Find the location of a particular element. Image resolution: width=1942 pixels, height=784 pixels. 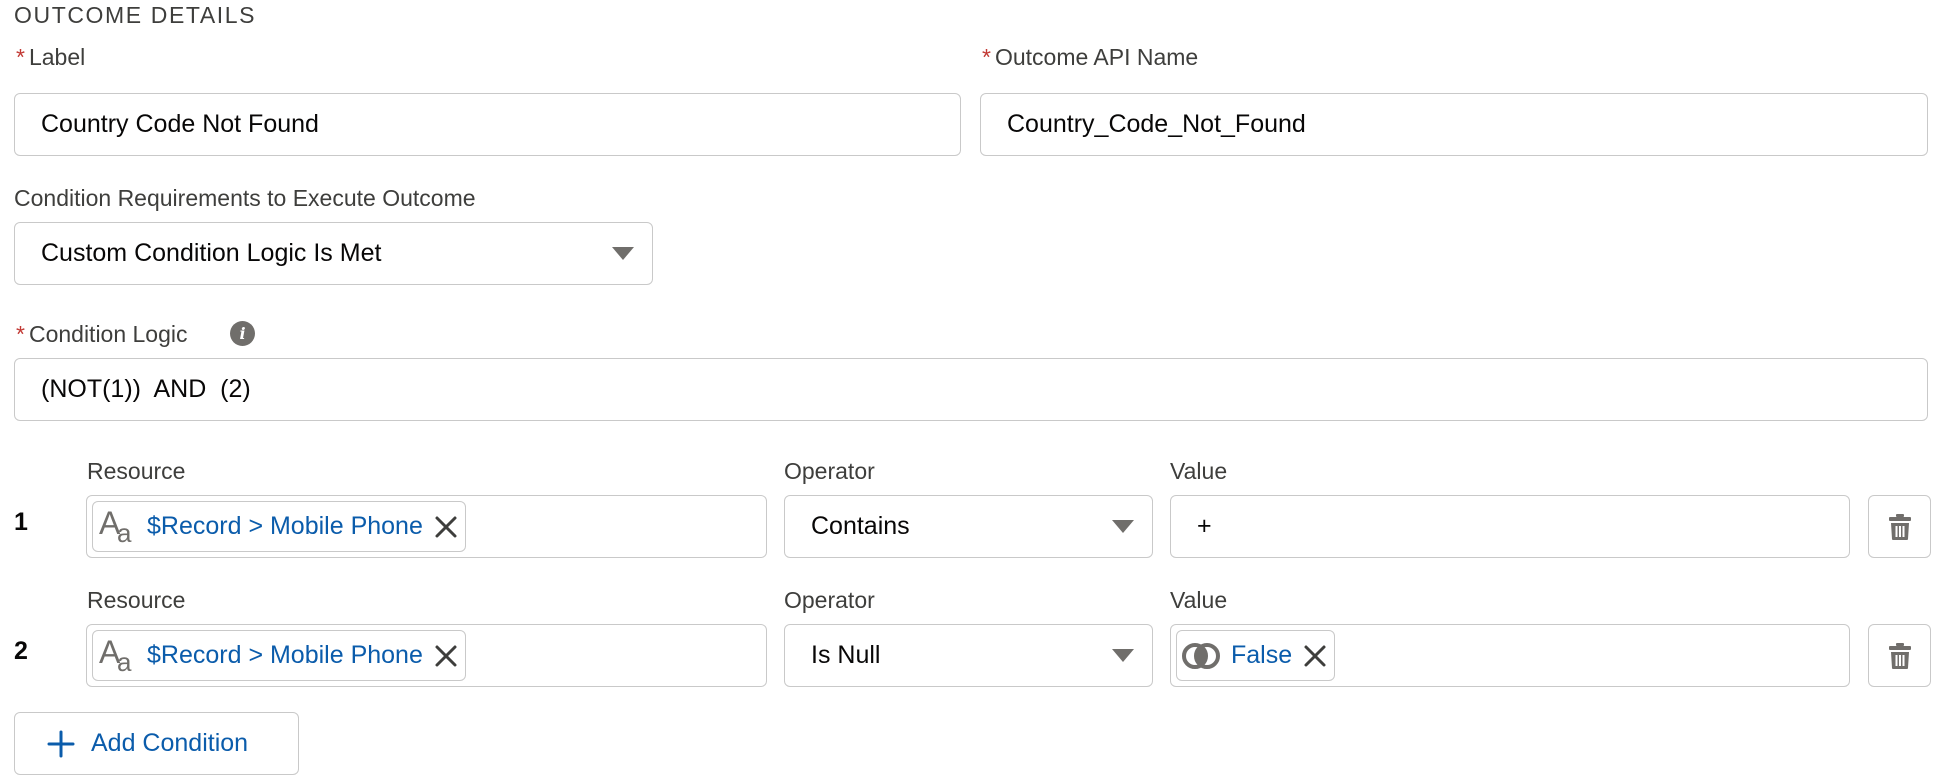

label-field-label: * Label is located at coordinates (50, 57).